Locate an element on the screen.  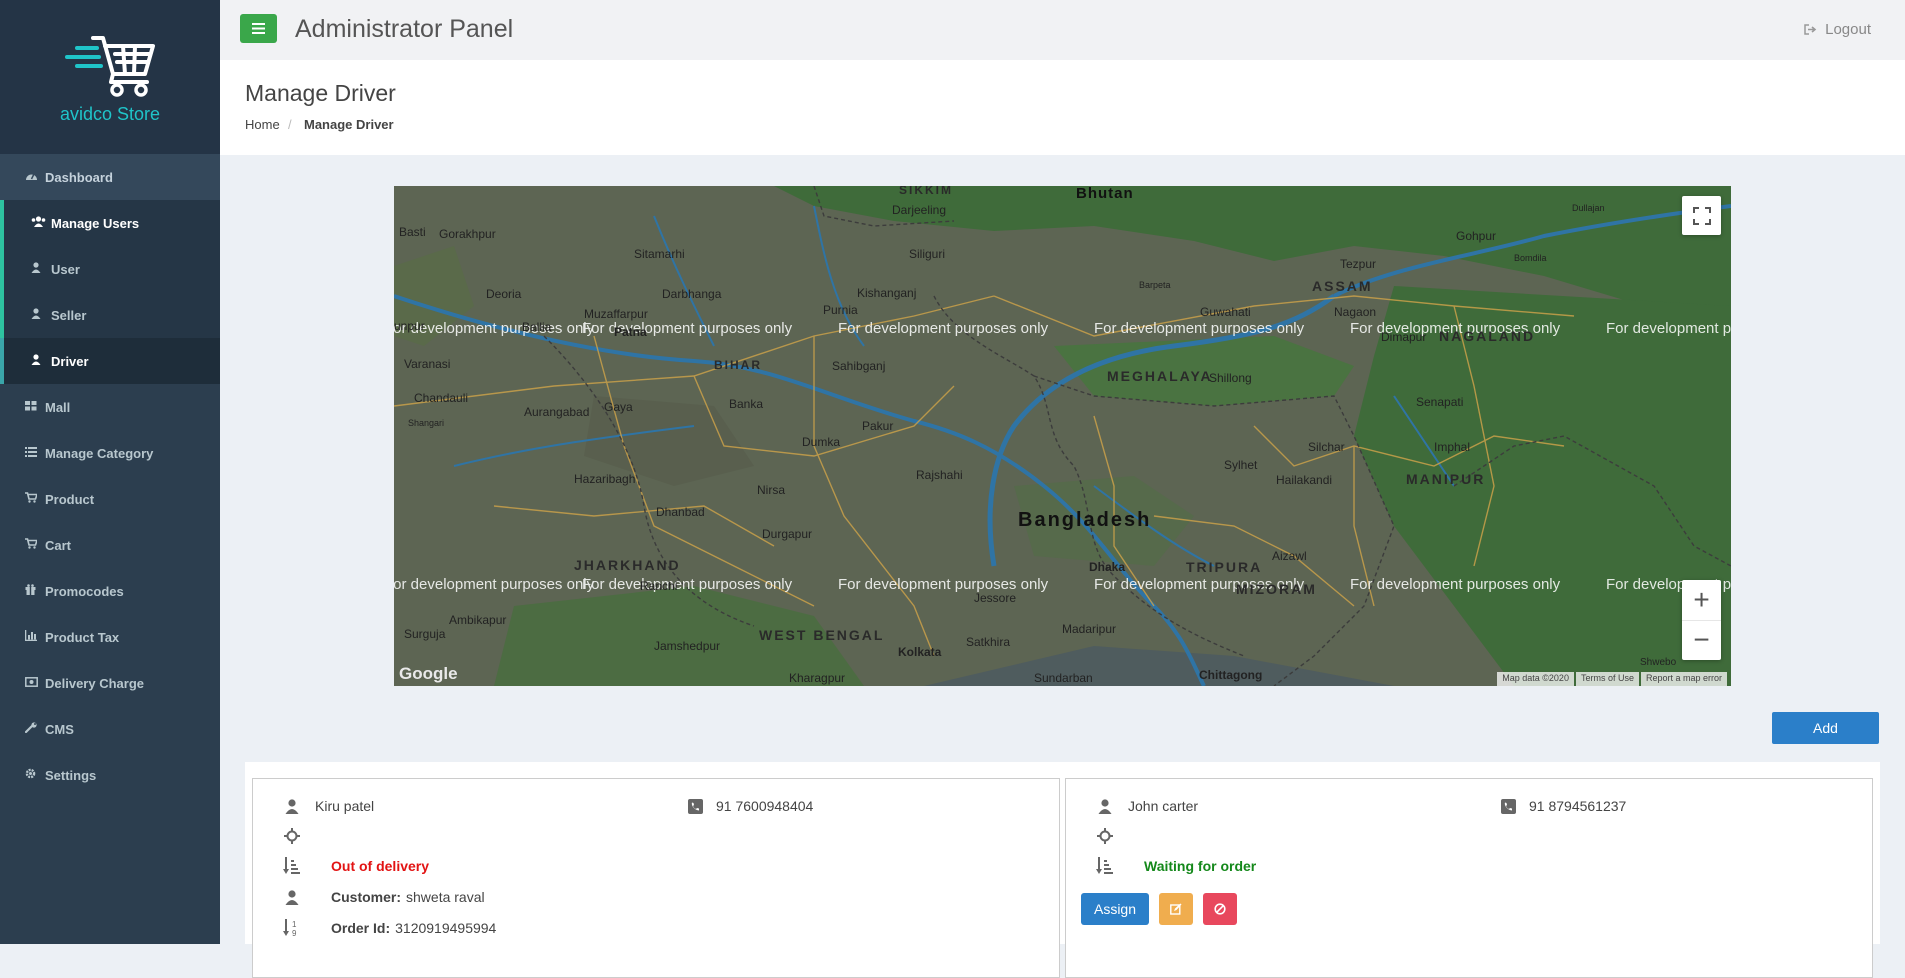
map-label-senapati: Senapati is located at coordinates (1439, 402).